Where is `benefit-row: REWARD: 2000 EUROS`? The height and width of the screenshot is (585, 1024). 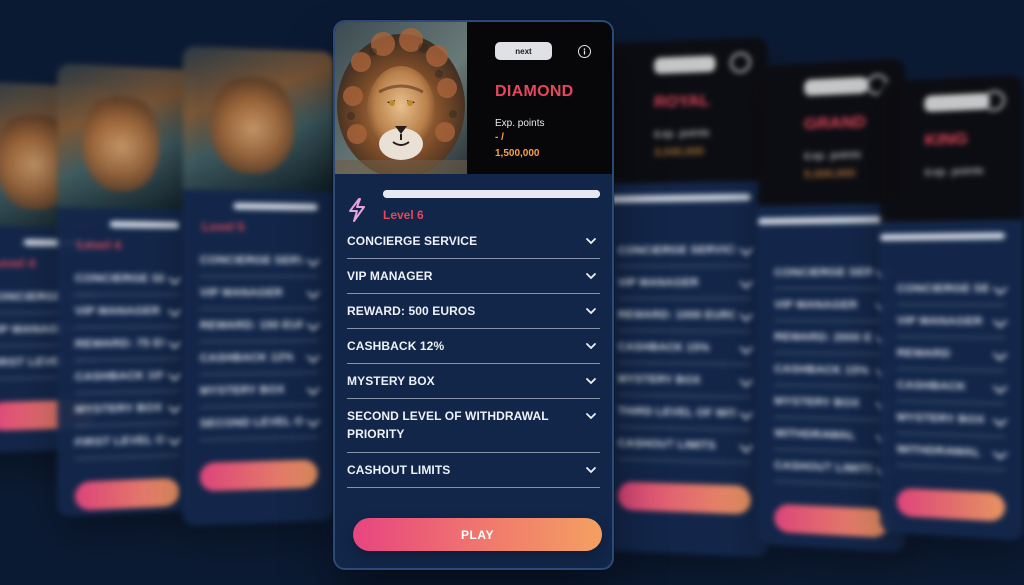
benefit-row: REWARD: 2000 EUROS is located at coordinates (832, 338).